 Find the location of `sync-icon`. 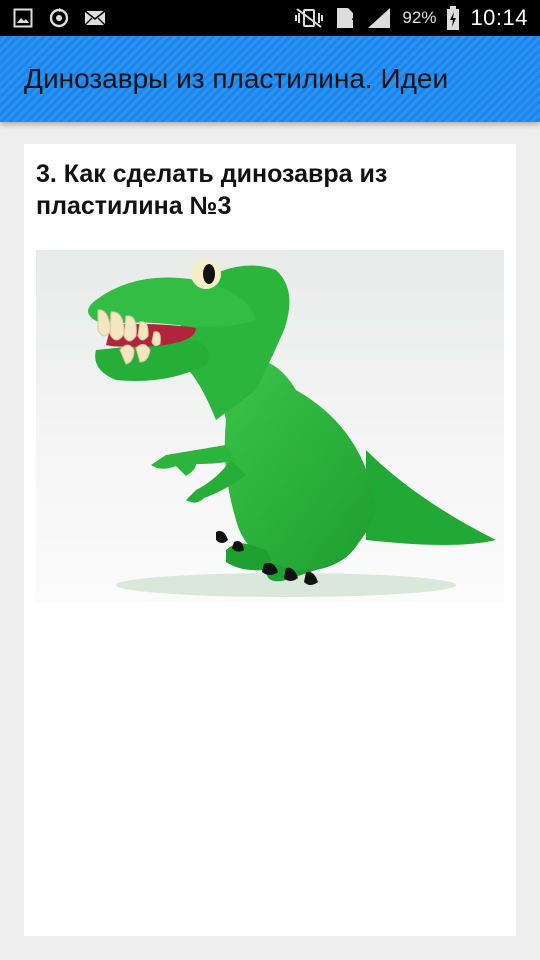

sync-icon is located at coordinates (59, 18).